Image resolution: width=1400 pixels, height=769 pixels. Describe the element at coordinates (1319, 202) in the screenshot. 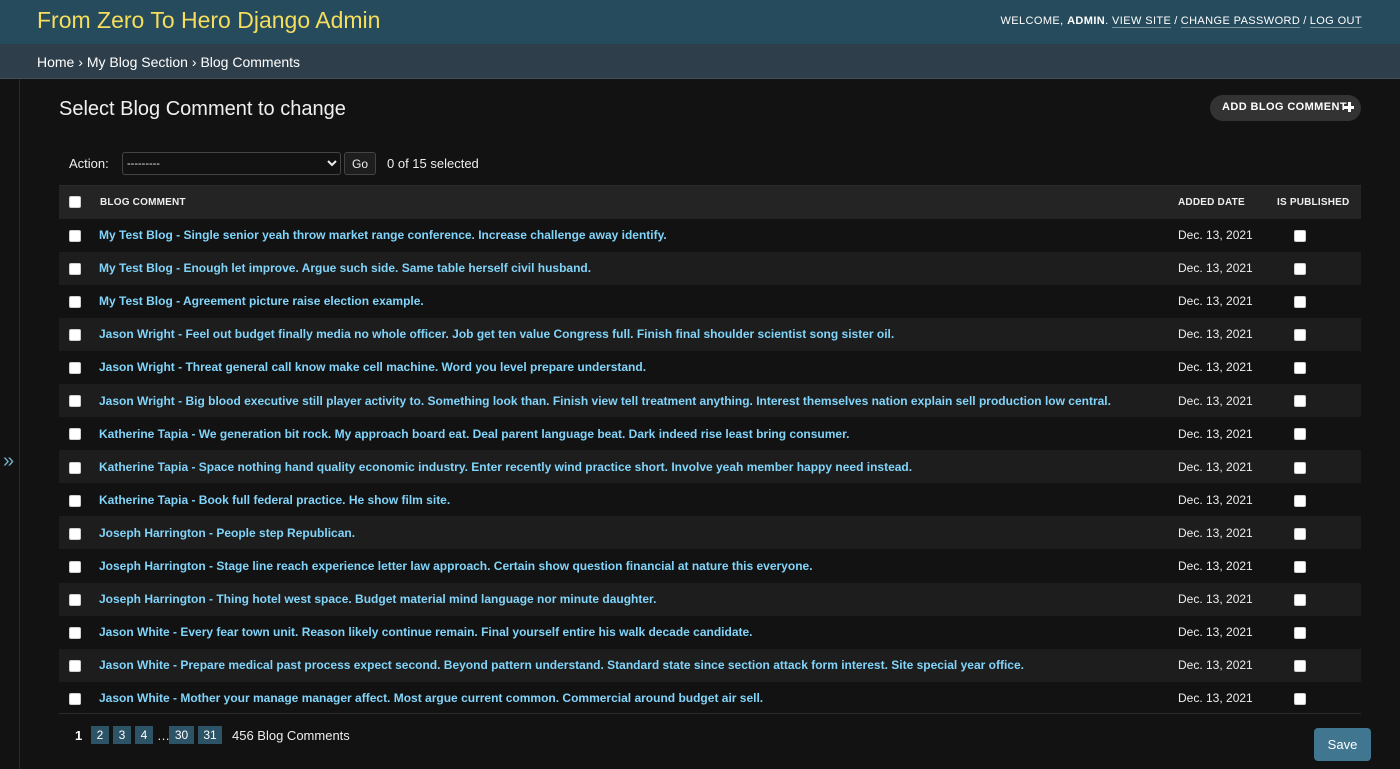

I see `column-header-is-published: IS PUBLISHED` at that location.